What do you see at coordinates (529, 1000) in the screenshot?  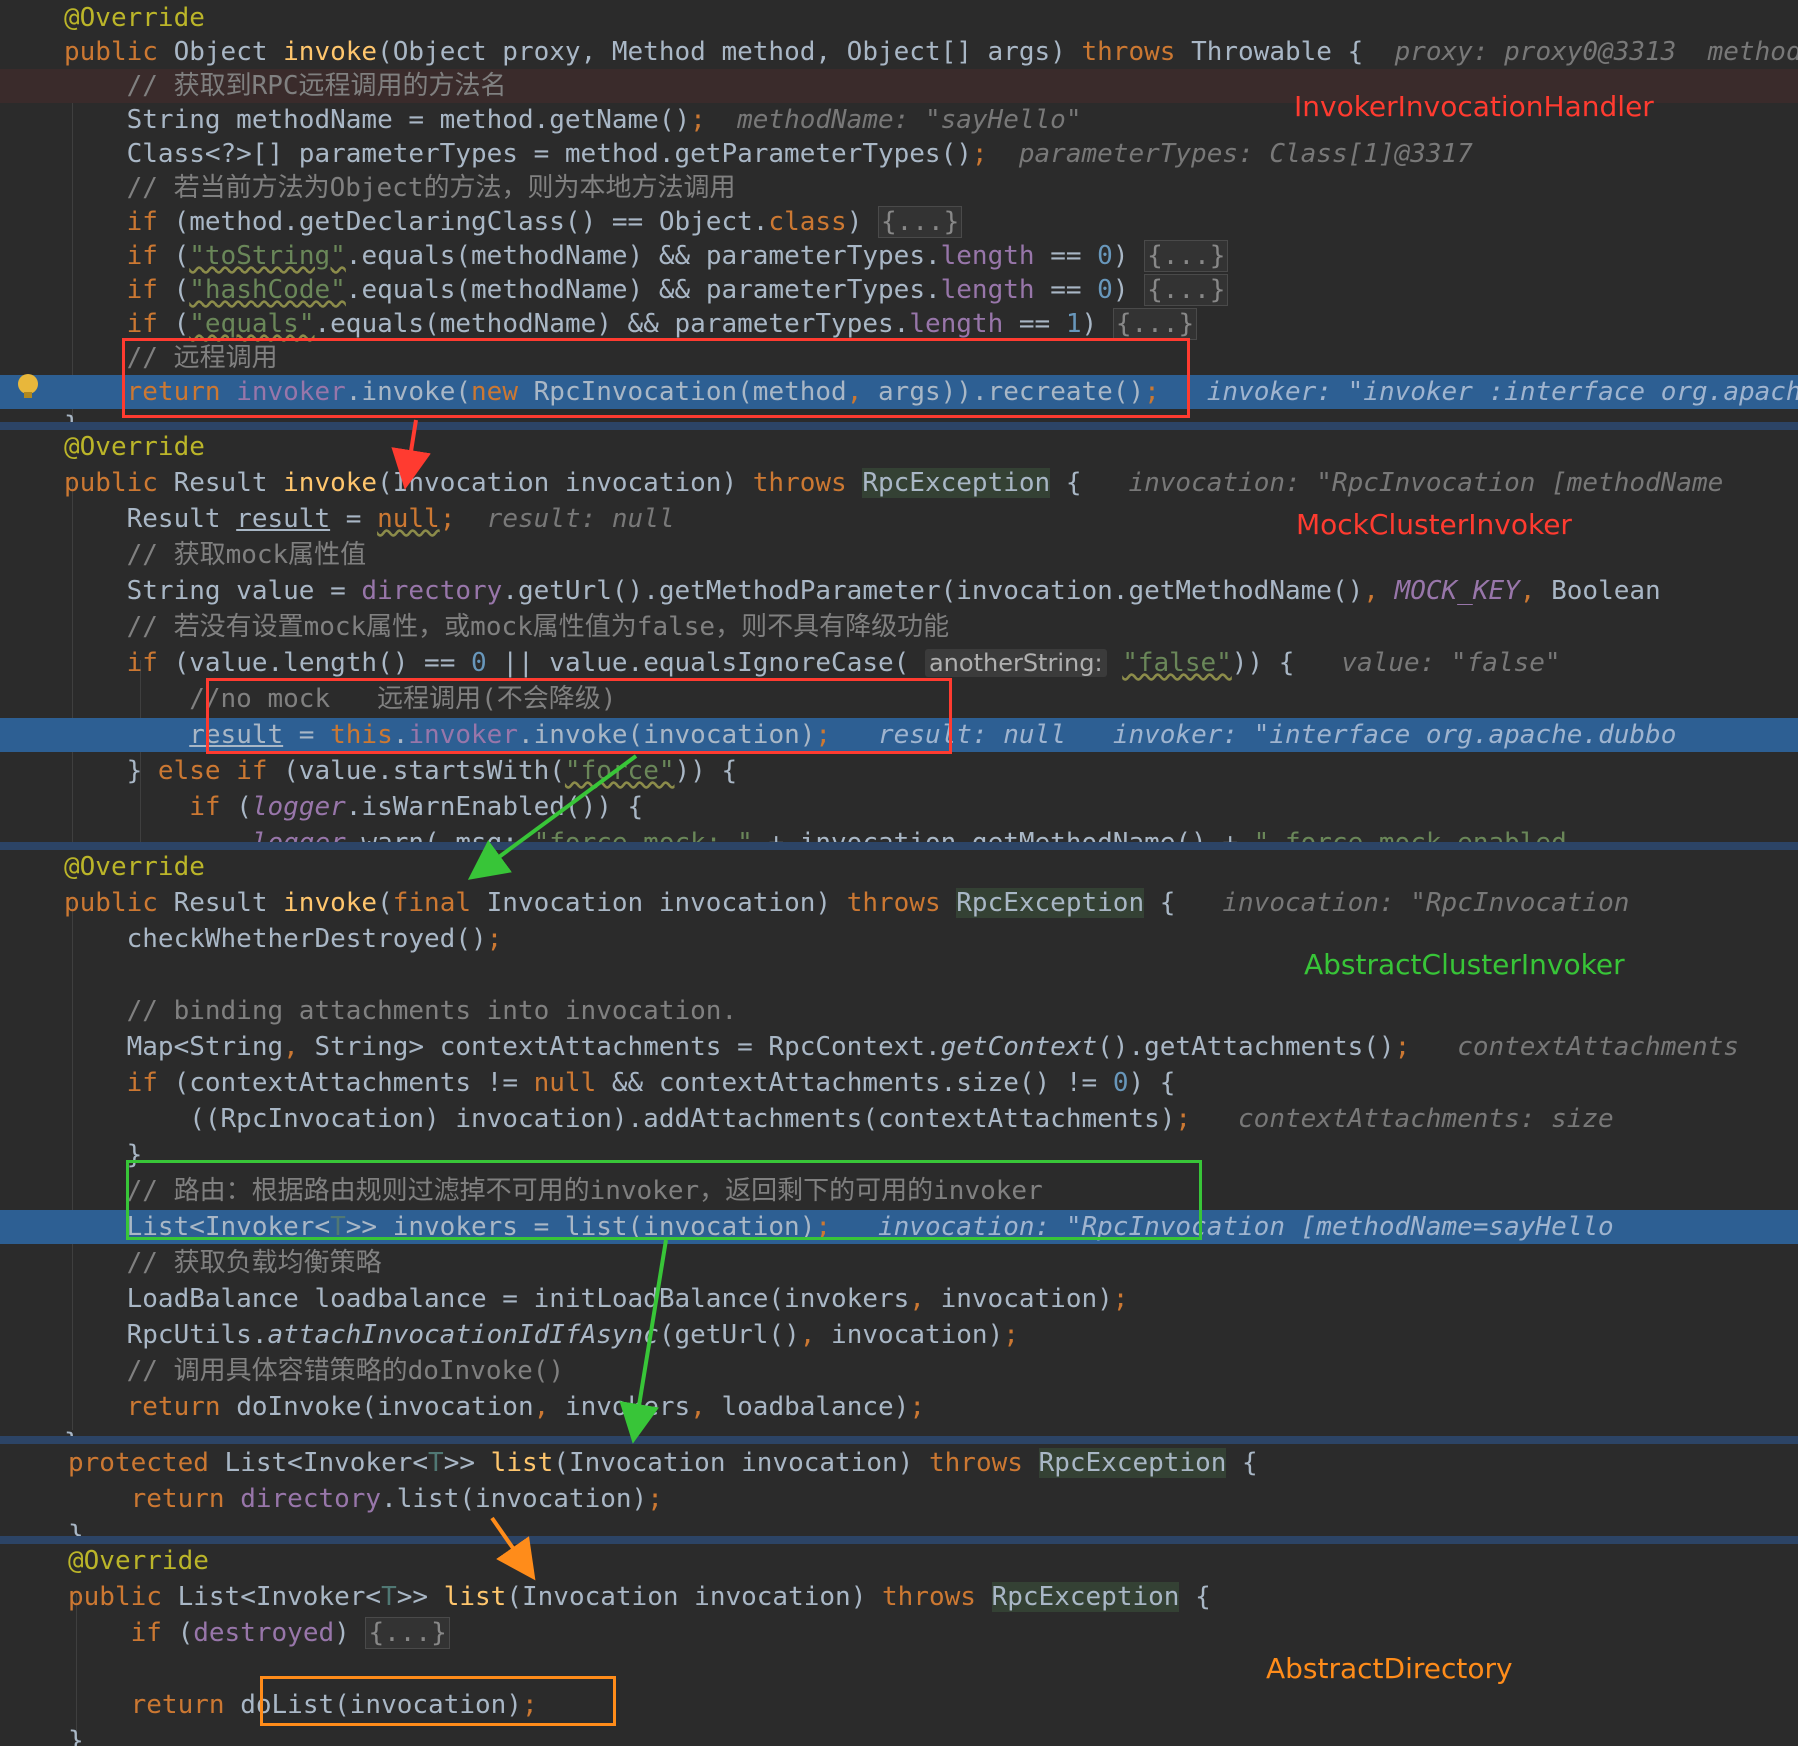 I see `call-flow-arrows` at bounding box center [529, 1000].